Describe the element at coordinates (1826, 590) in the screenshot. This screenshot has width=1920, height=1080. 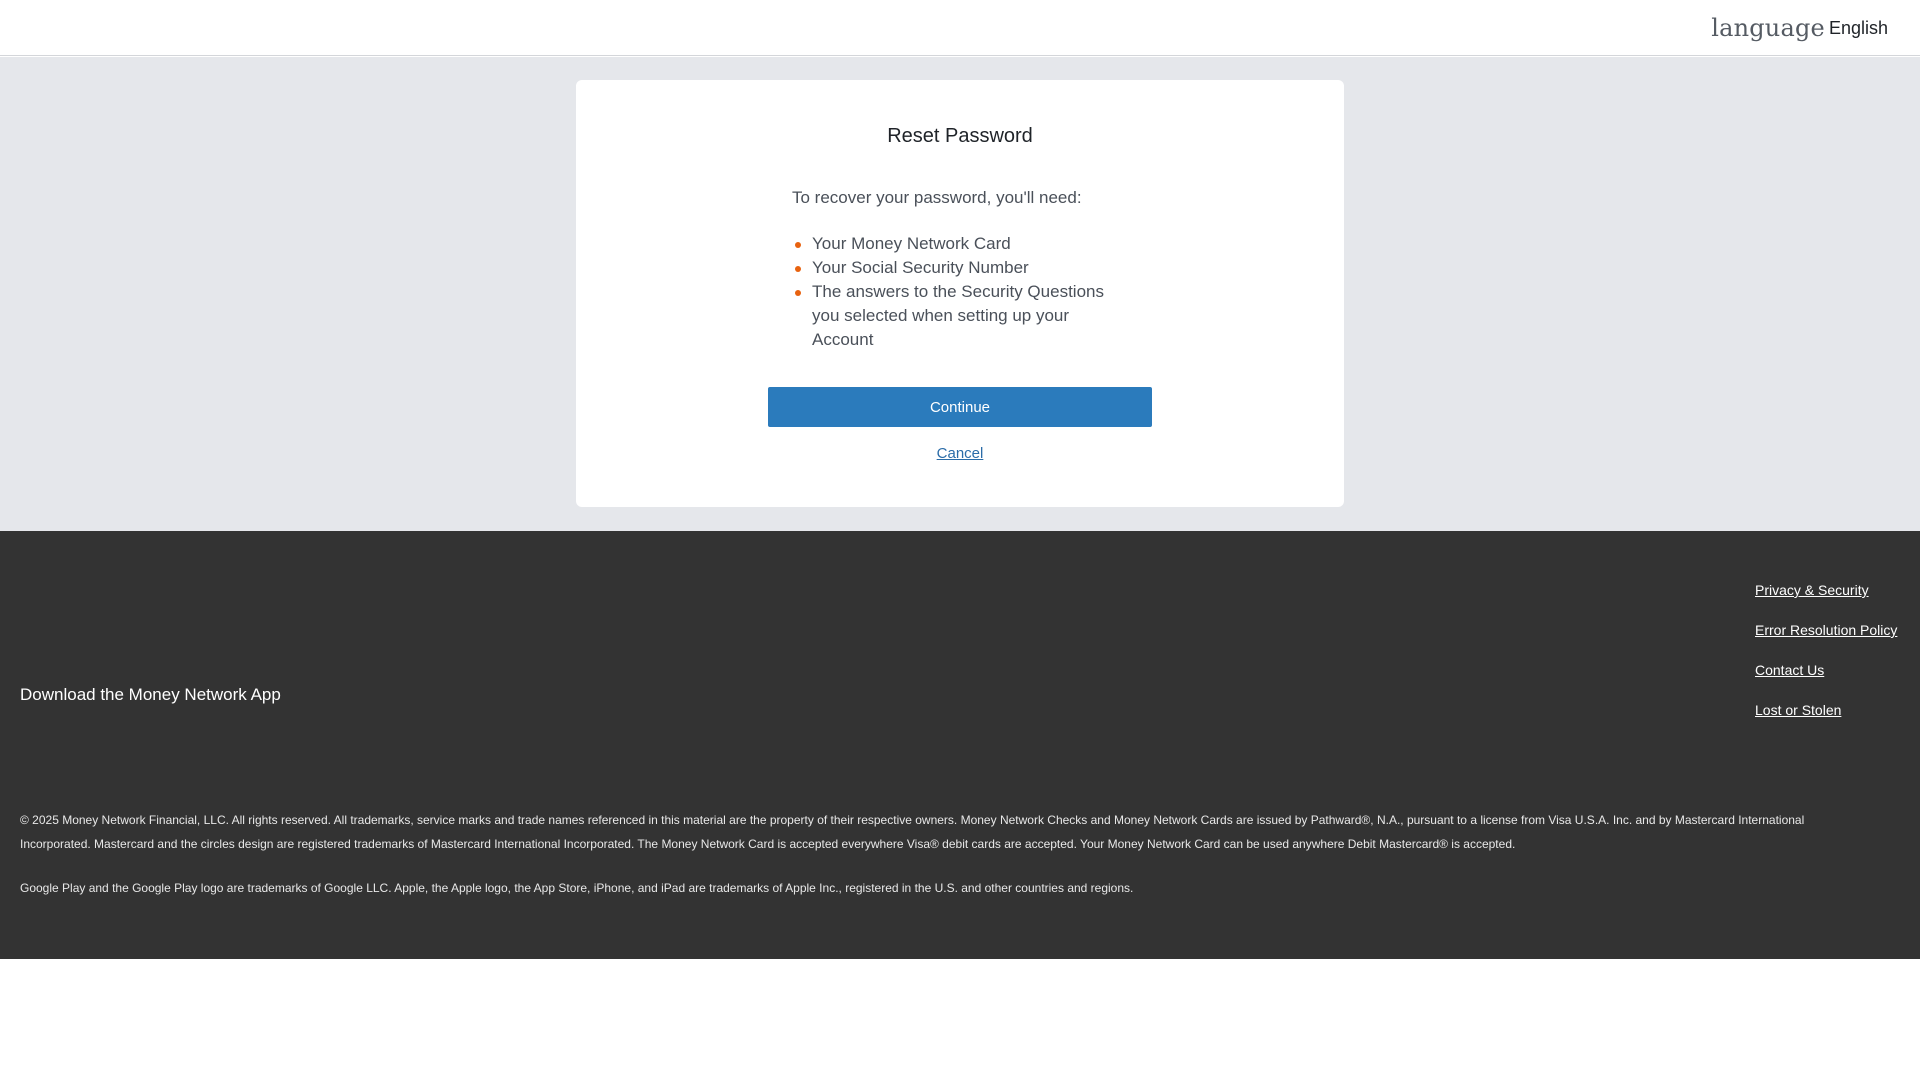
I see `privacy-security-link: Privacy & Security` at that location.